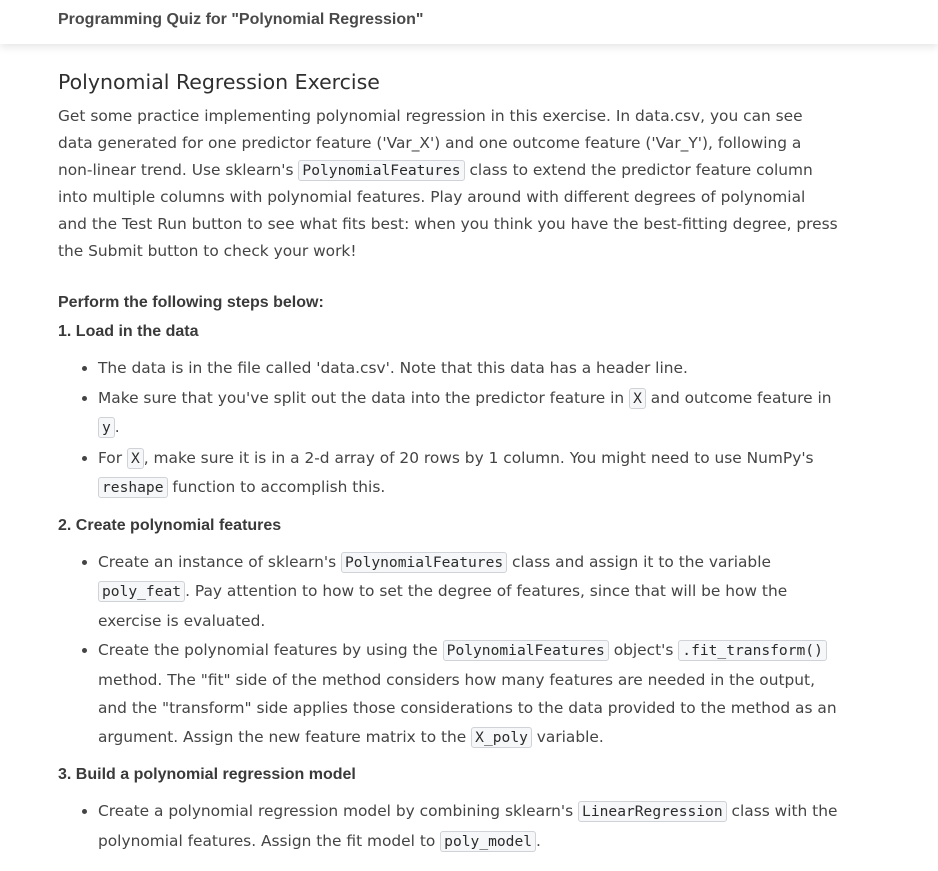  Describe the element at coordinates (652, 811) in the screenshot. I see `code-linearregression: LinearRegression` at that location.